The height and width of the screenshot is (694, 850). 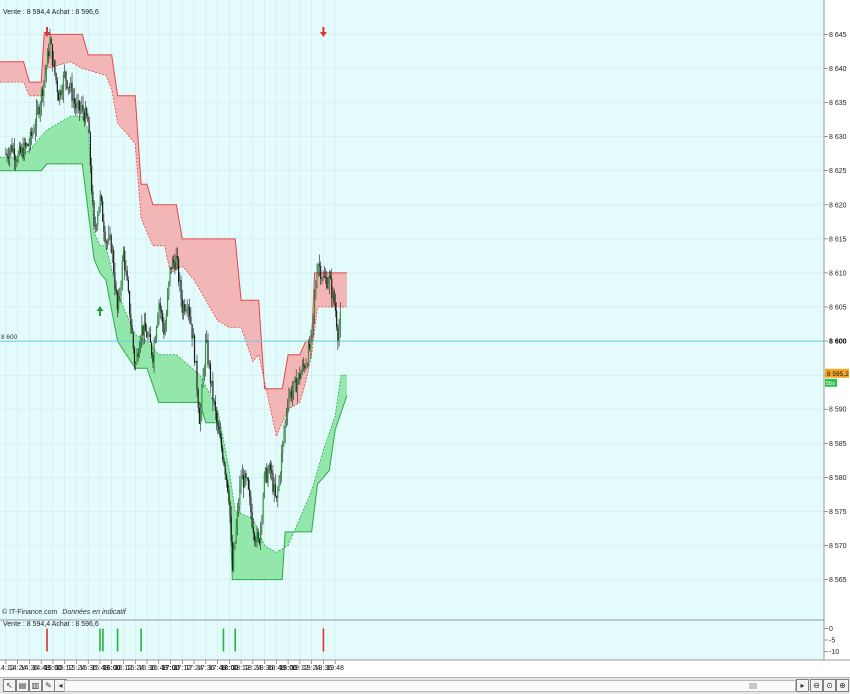 What do you see at coordinates (22, 685) in the screenshot?
I see `chart-type-icon: ▤` at bounding box center [22, 685].